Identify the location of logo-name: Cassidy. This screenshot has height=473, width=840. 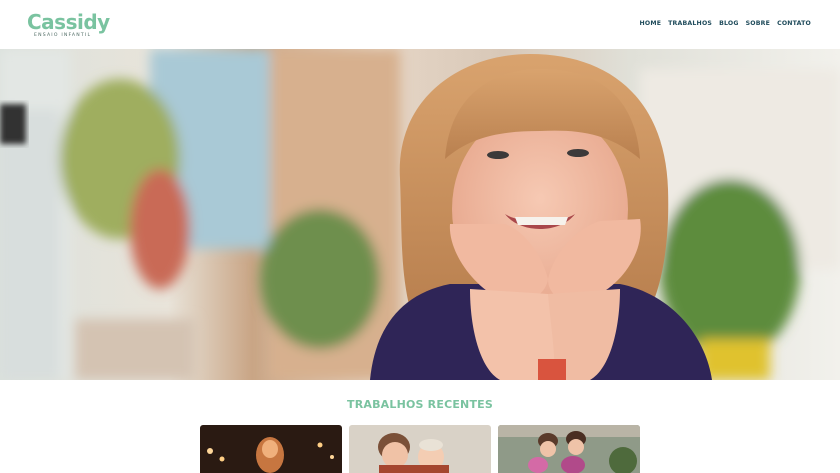
(68, 22).